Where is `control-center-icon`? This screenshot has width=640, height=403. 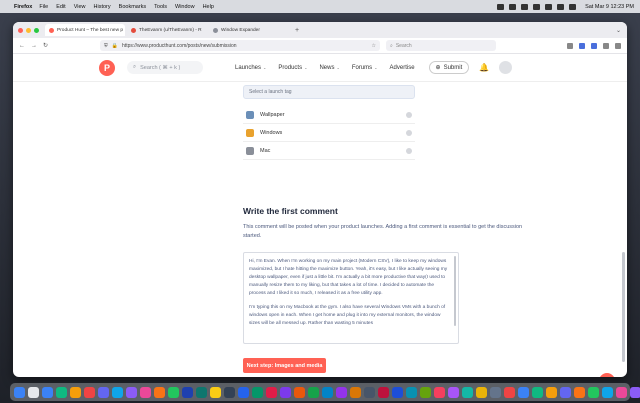
control-center-icon is located at coordinates (573, 6).